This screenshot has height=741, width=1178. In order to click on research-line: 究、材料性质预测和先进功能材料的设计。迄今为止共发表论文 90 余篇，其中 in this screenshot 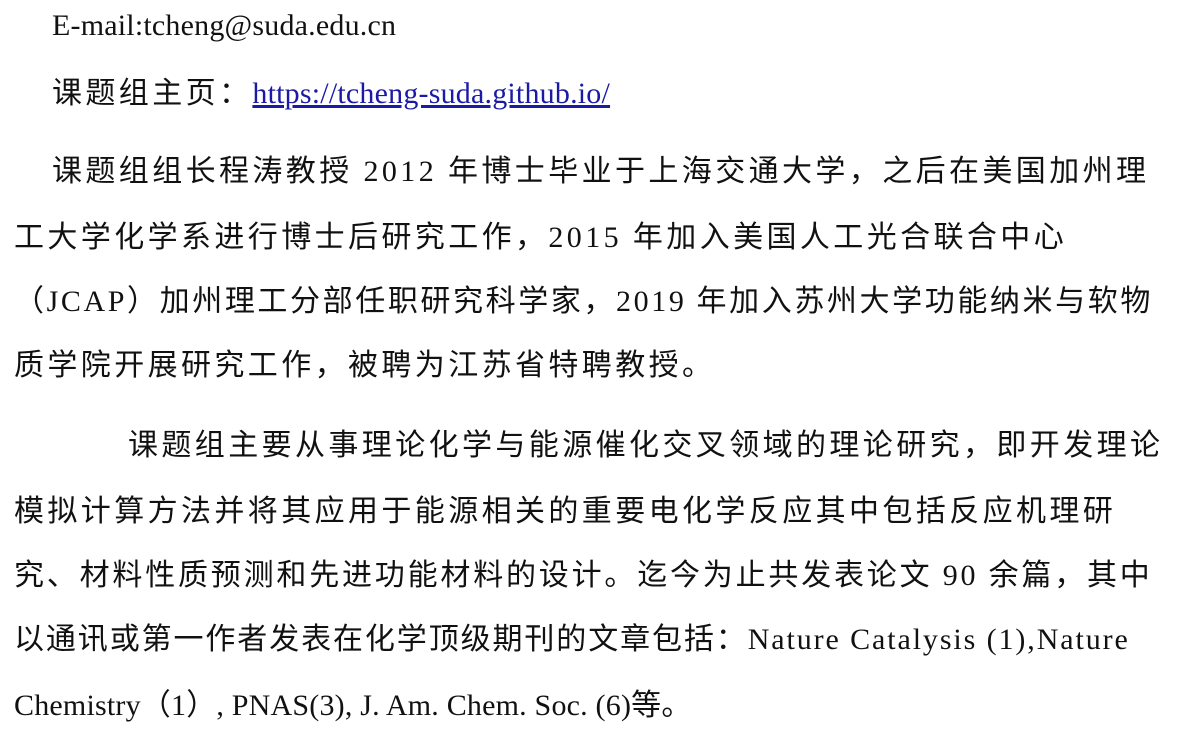, I will do `click(583, 575)`.